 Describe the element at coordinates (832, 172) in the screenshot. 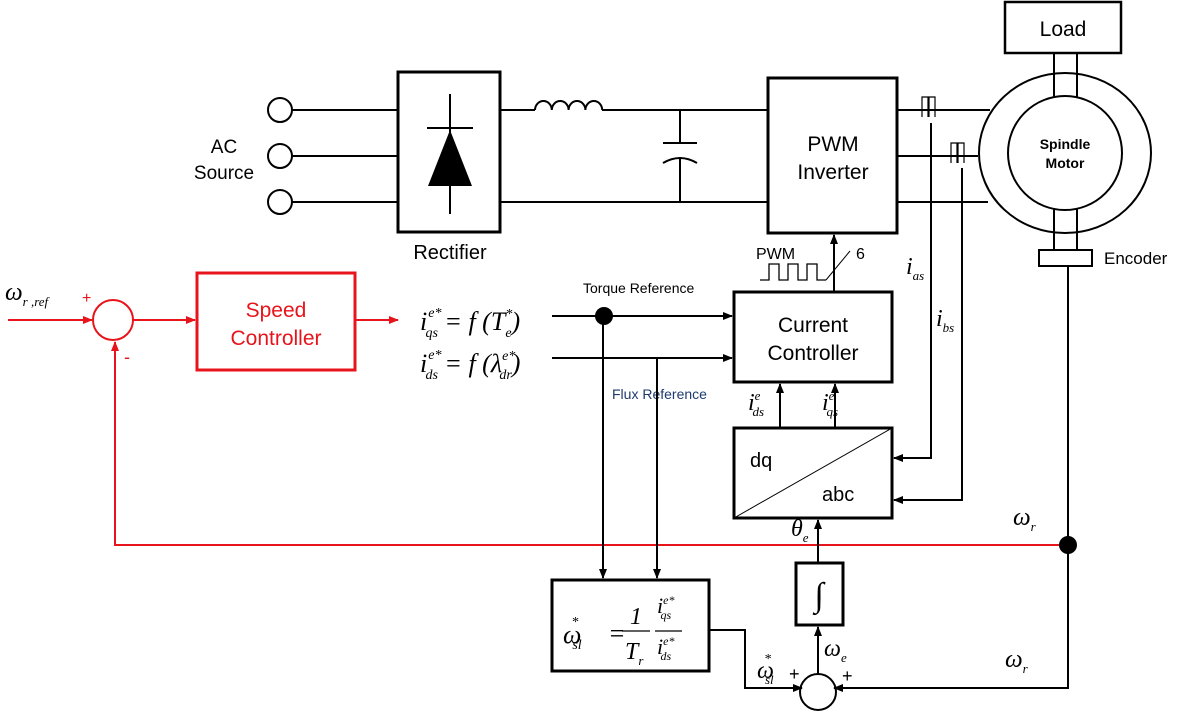

I see `inverter-label-2: Inverter` at that location.